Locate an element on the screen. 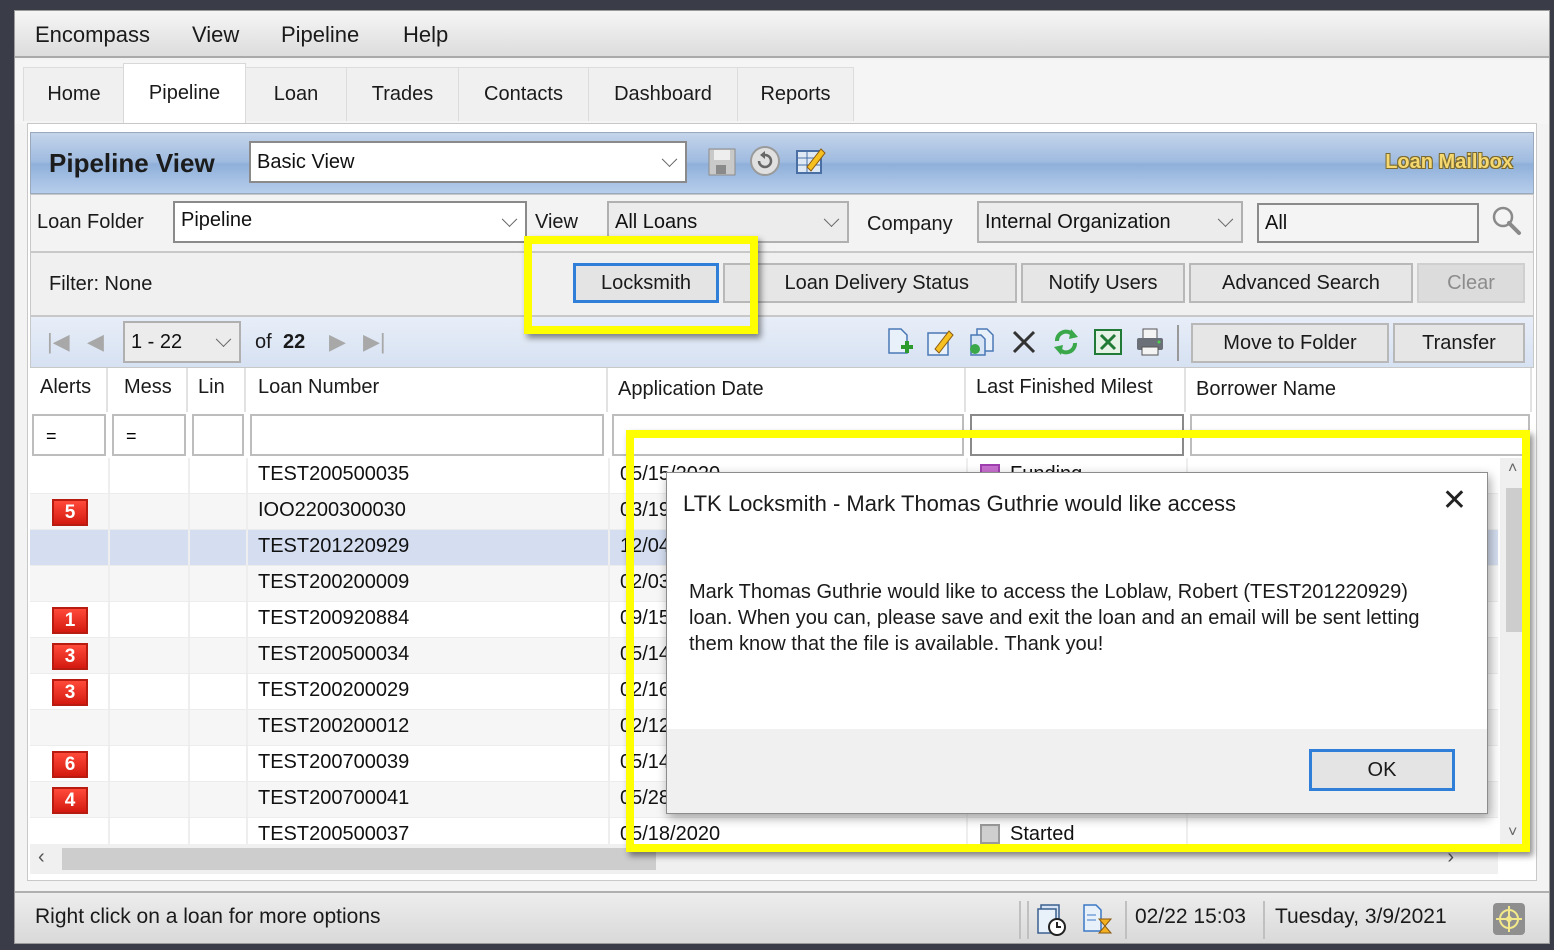 The height and width of the screenshot is (950, 1554). filter-loan-number is located at coordinates (427, 435).